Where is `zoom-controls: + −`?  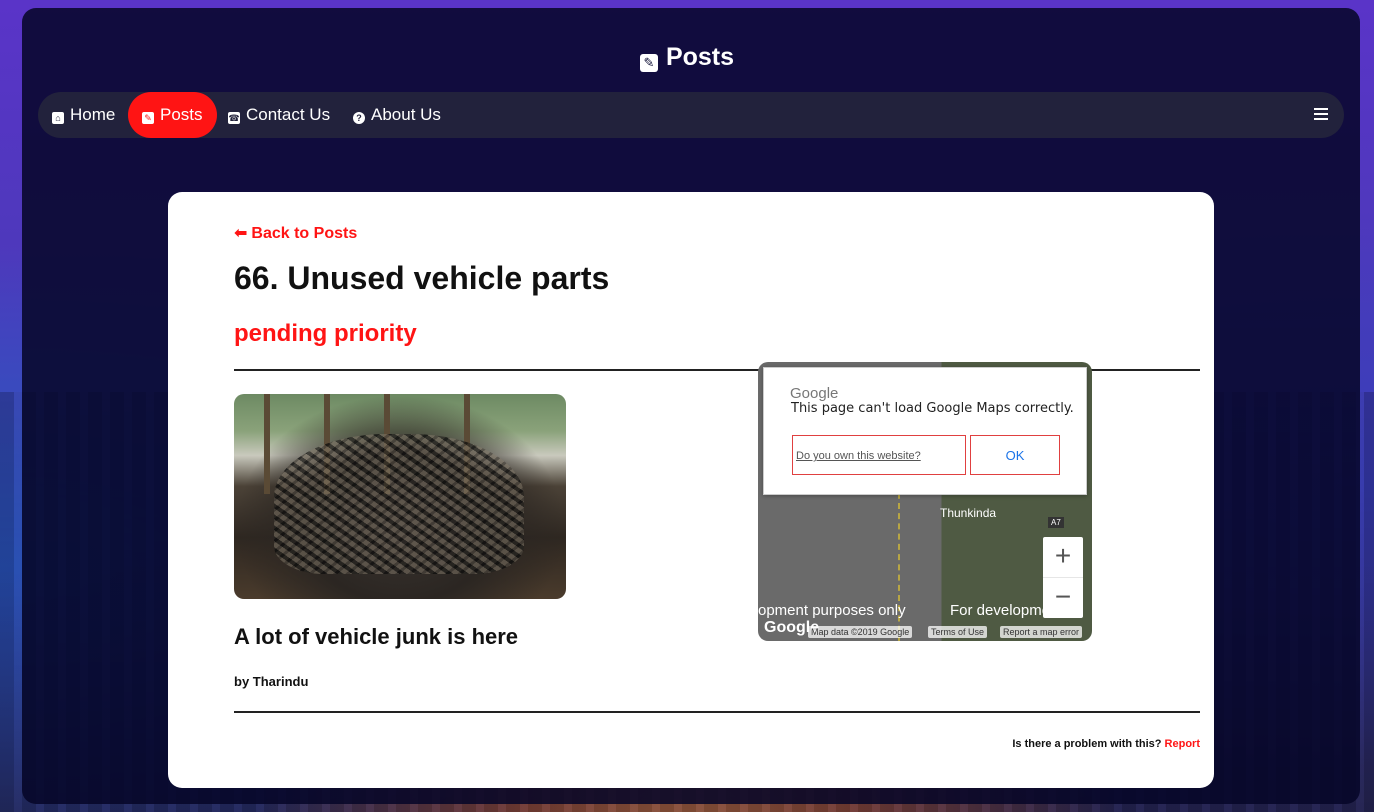 zoom-controls: + − is located at coordinates (1063, 577).